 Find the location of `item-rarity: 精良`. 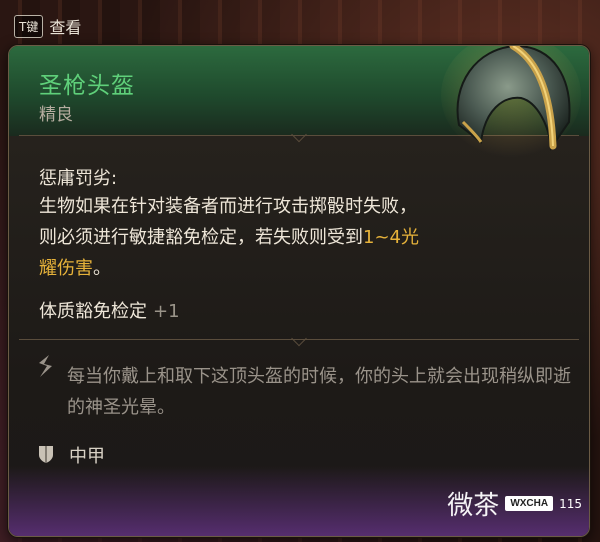

item-rarity: 精良 is located at coordinates (56, 115).